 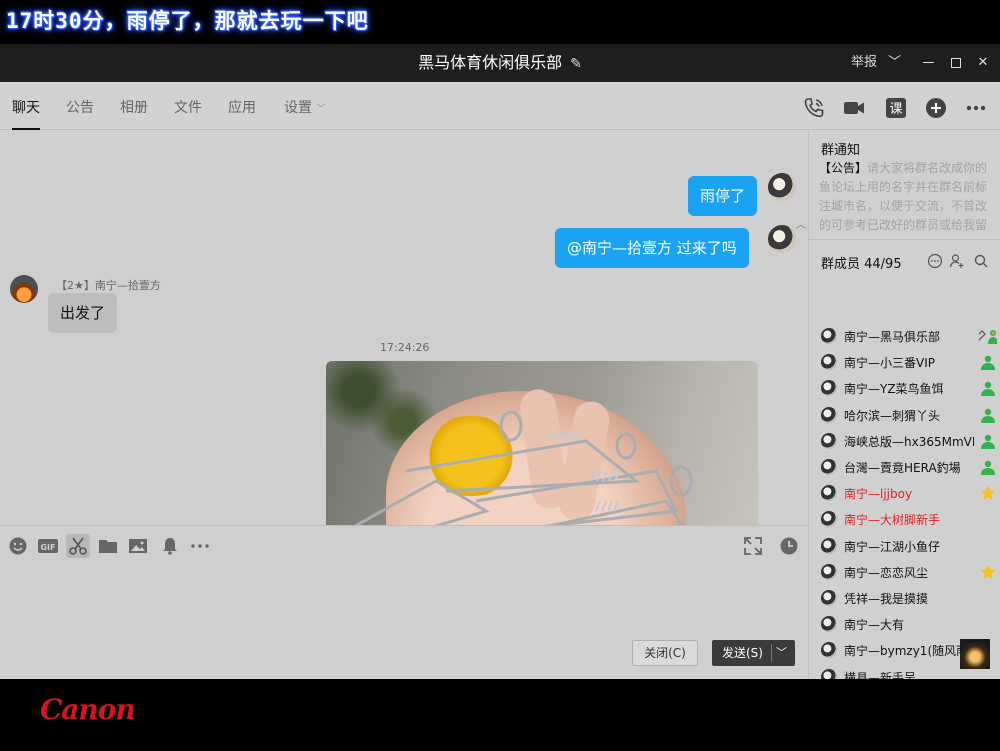 I want to click on member-row: 南宁—大有, so click(x=910, y=624).